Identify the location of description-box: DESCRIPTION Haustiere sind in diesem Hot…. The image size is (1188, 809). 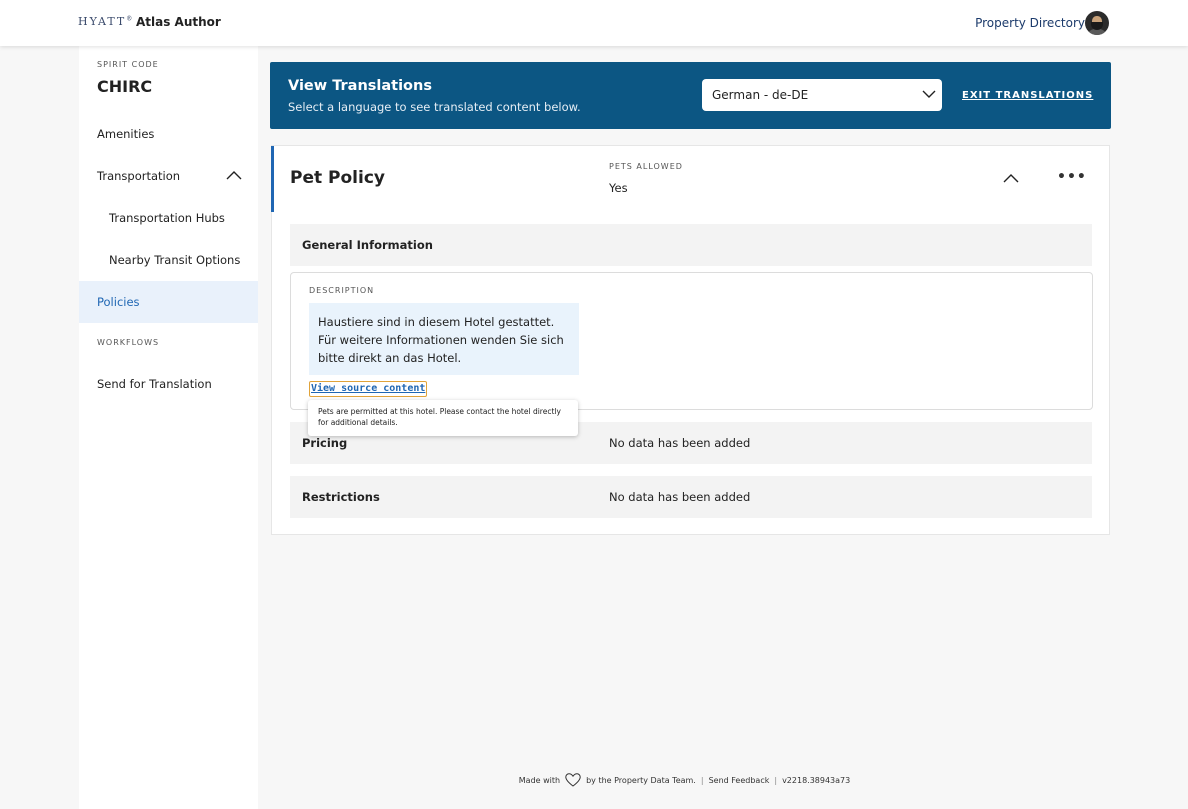
(691, 341).